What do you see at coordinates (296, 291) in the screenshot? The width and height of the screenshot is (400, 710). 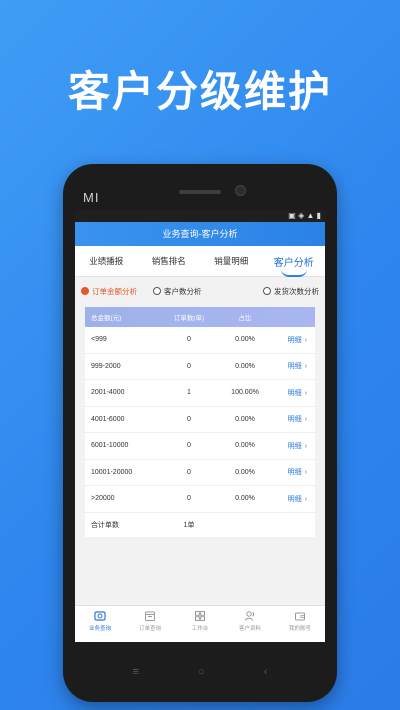 I see `filter-label: 发货次数分析` at bounding box center [296, 291].